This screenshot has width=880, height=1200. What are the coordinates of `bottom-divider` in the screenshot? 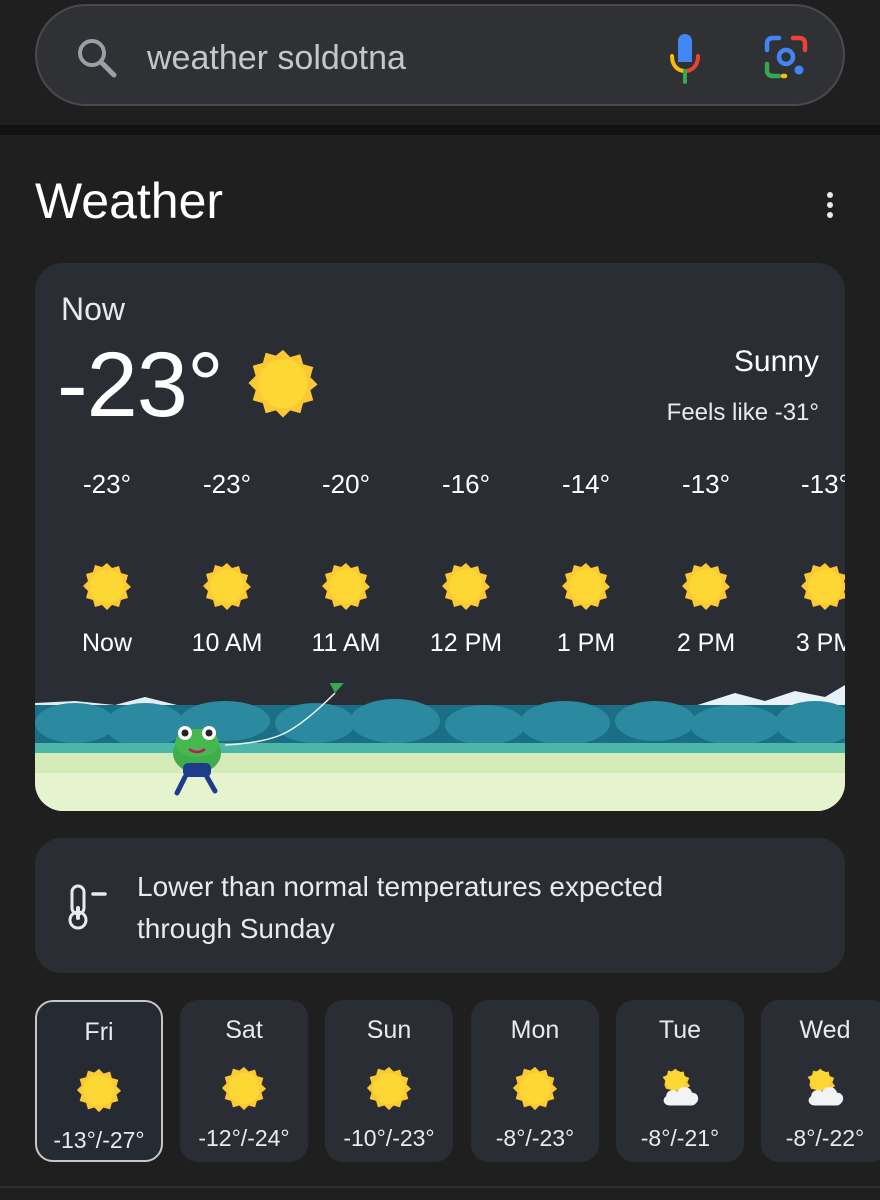 It's located at (440, 1187).